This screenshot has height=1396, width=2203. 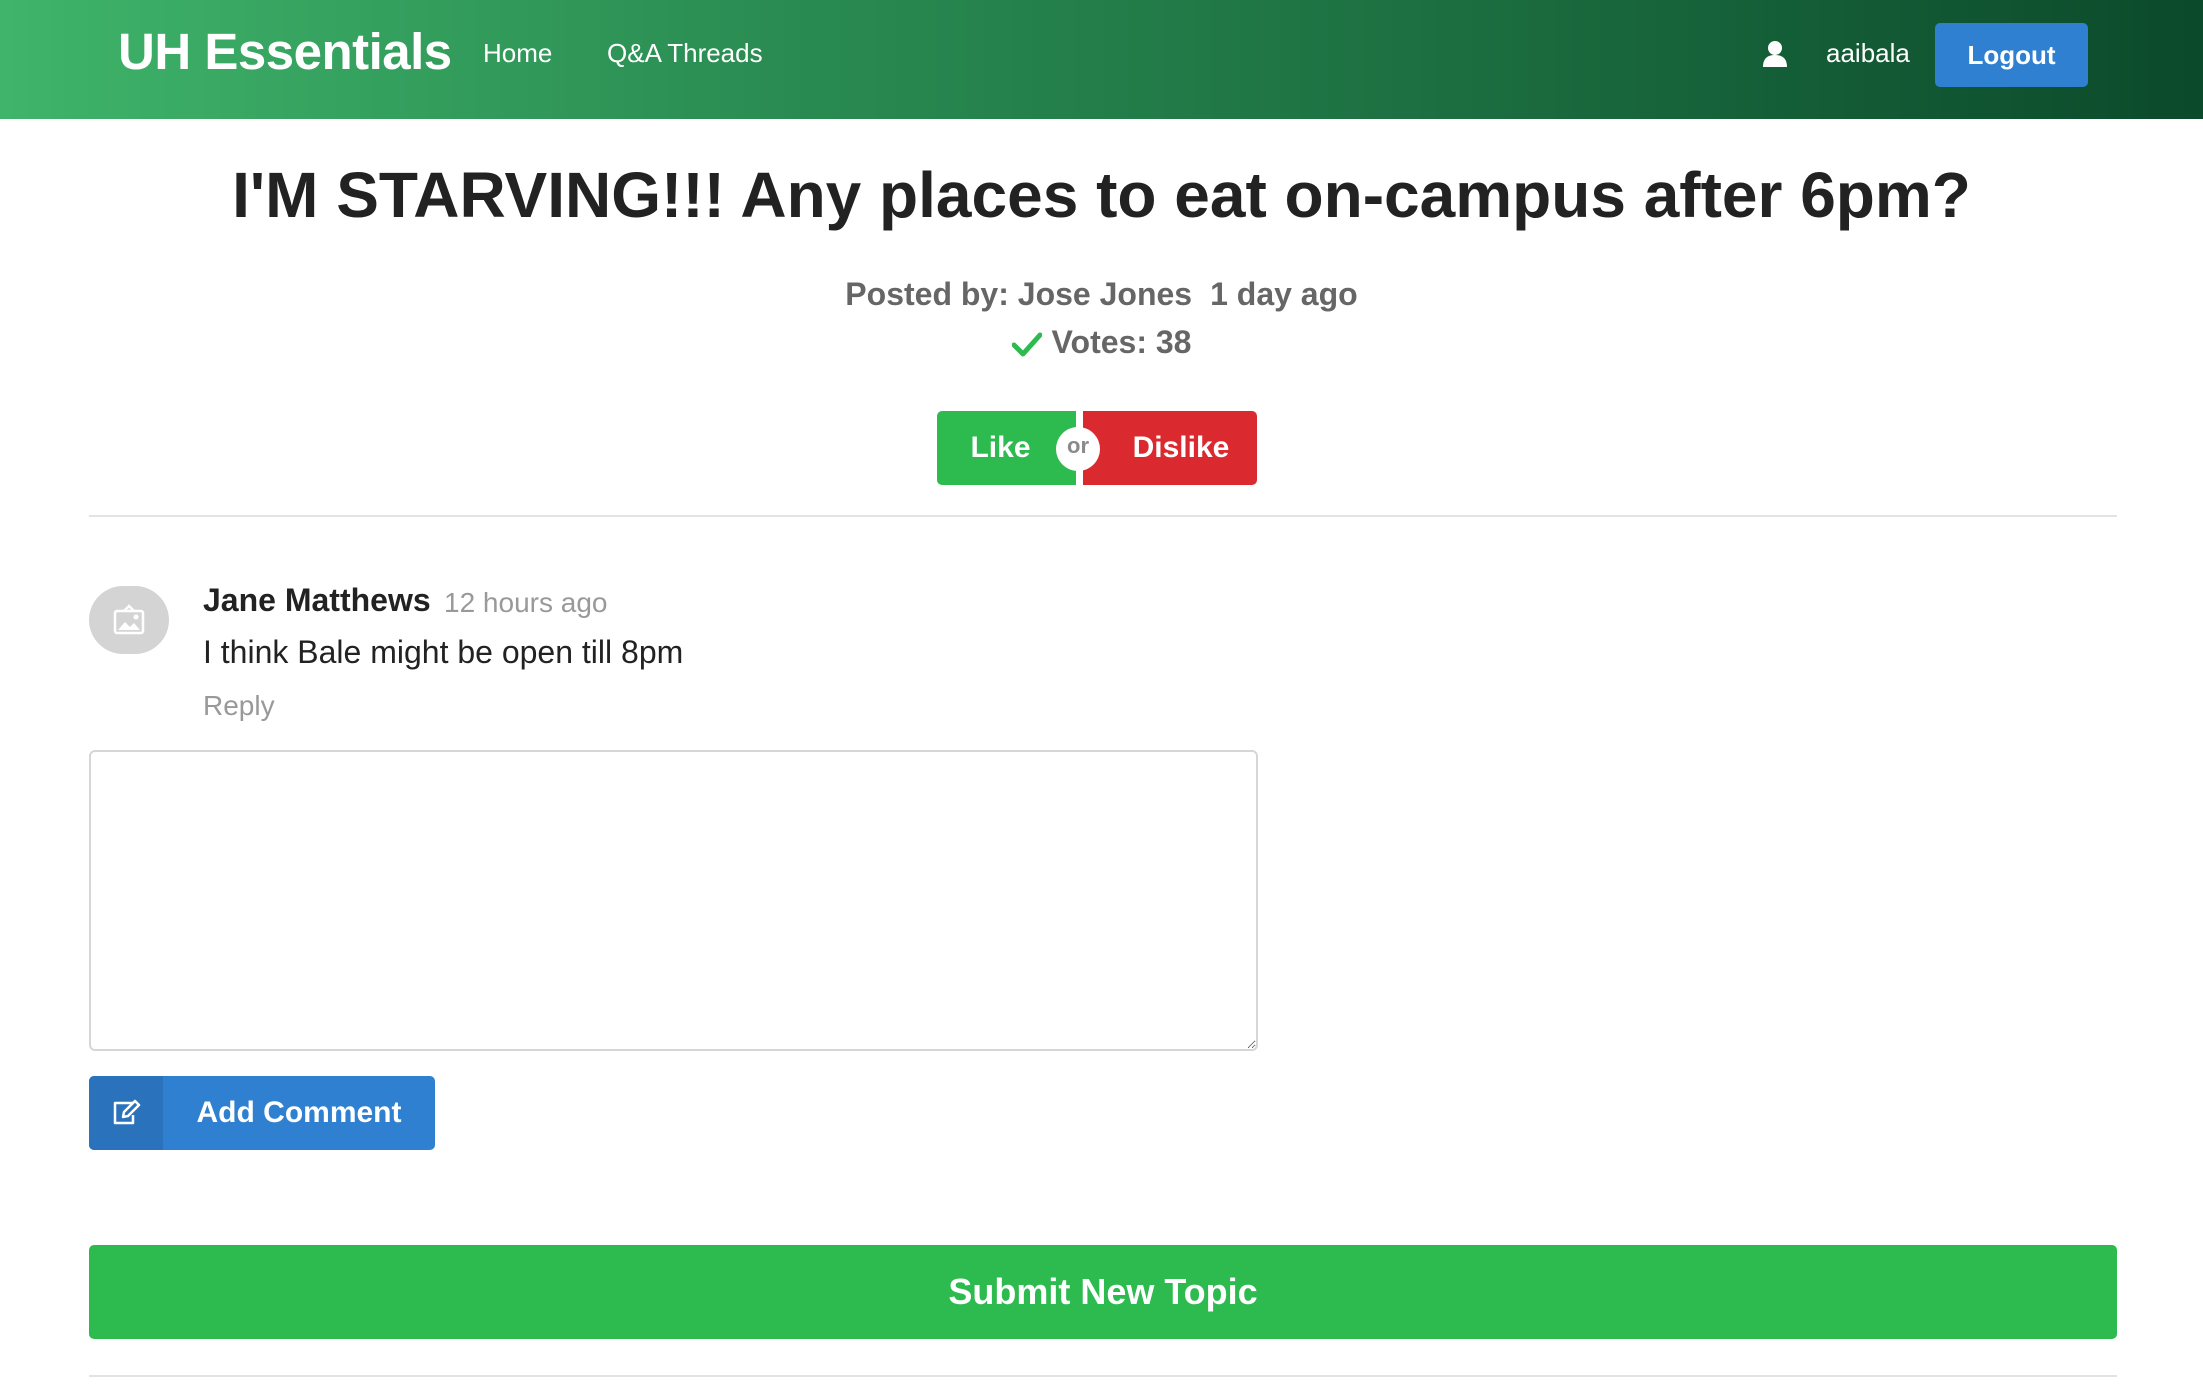 What do you see at coordinates (1868, 53) in the screenshot?
I see `username-label: aaibala` at bounding box center [1868, 53].